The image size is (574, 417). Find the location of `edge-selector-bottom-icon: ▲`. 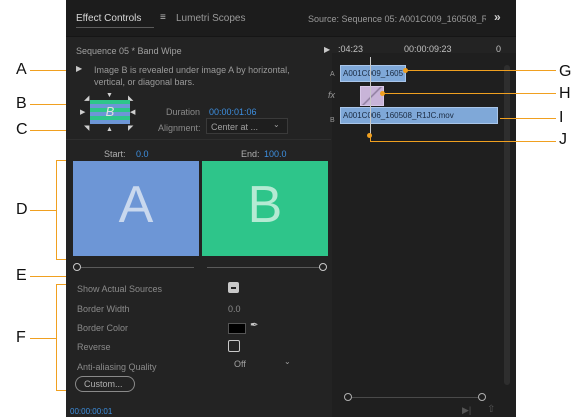

edge-selector-bottom-icon: ▲ is located at coordinates (109, 129).